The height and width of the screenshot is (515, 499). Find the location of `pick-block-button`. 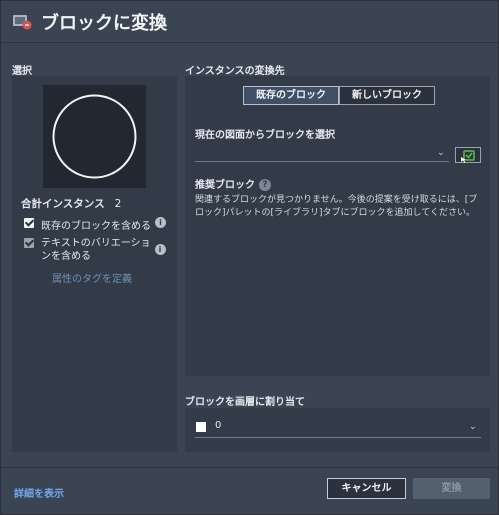

pick-block-button is located at coordinates (468, 155).